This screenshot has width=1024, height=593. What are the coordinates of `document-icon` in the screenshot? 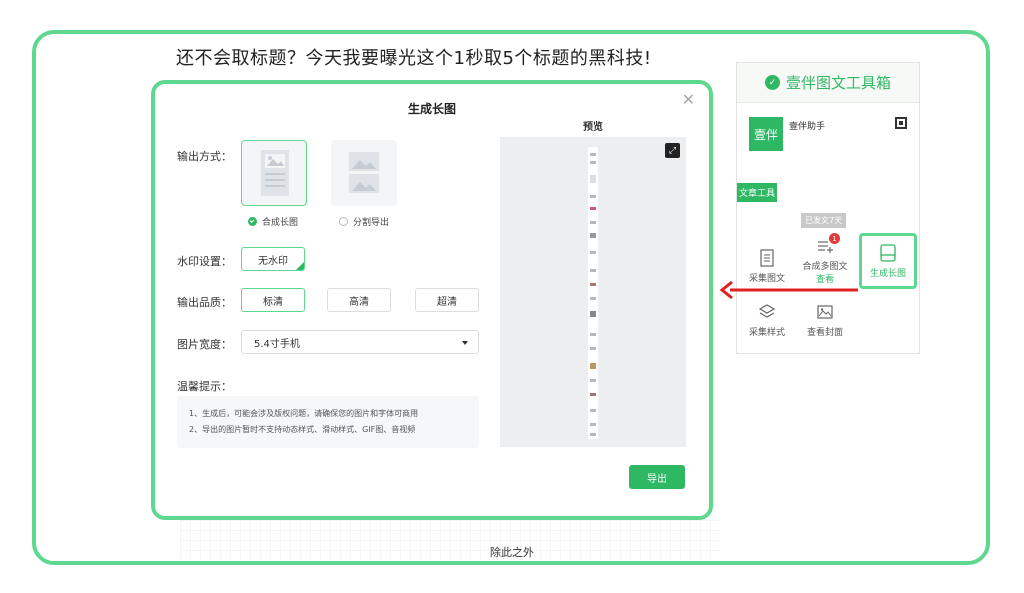 It's located at (767, 258).